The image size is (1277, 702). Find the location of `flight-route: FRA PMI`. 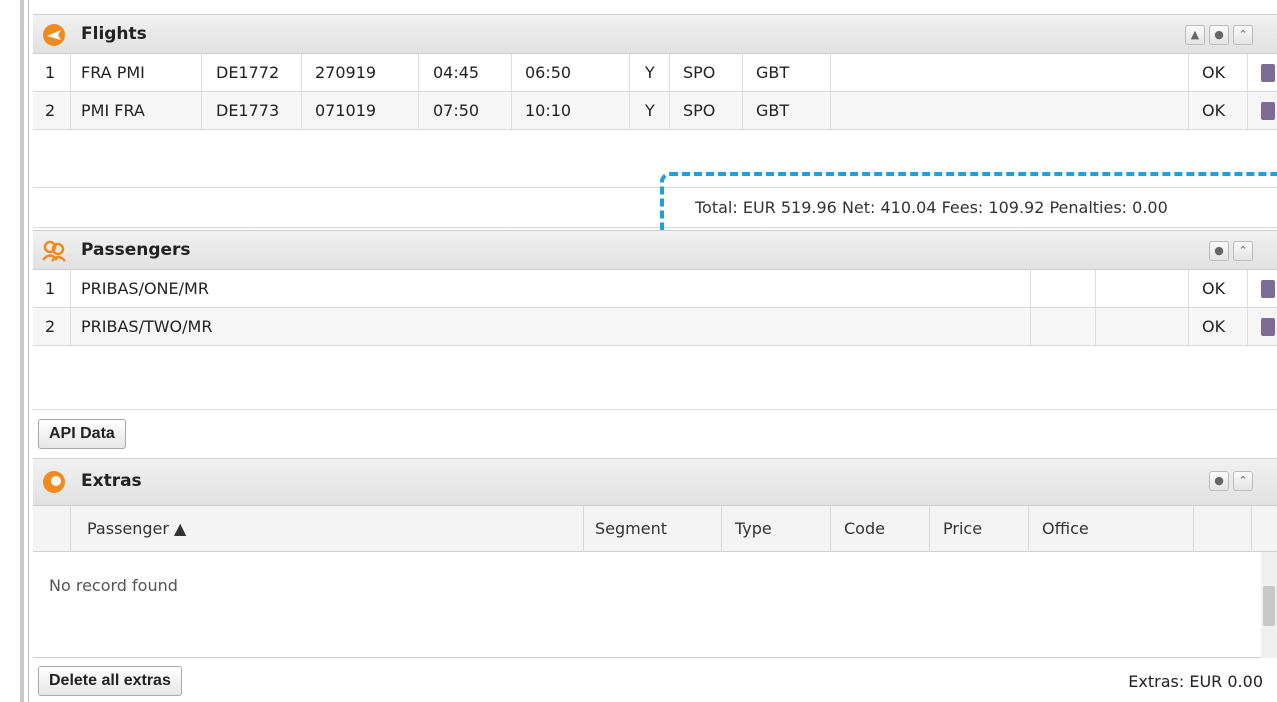

flight-route: FRA PMI is located at coordinates (113, 72).